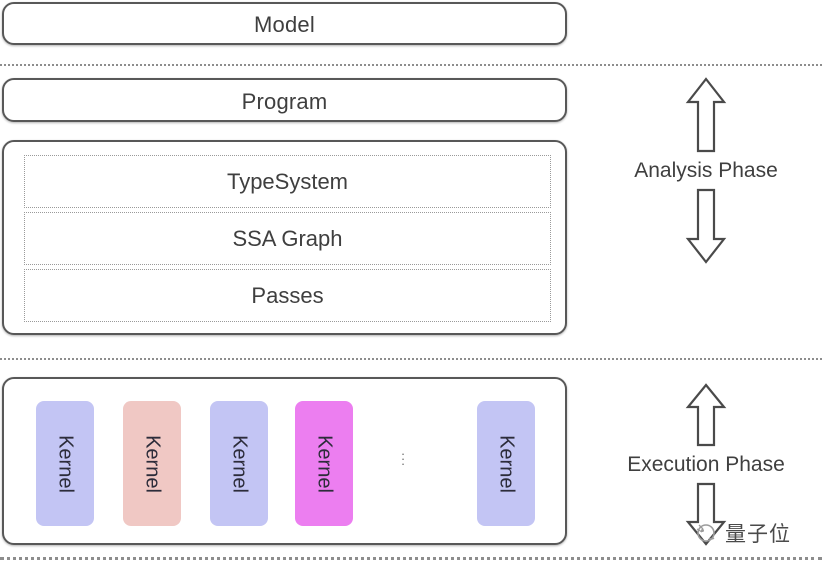 Image resolution: width=822 pixels, height=566 pixels. I want to click on execution-up-arrow-wrap, so click(706, 415).